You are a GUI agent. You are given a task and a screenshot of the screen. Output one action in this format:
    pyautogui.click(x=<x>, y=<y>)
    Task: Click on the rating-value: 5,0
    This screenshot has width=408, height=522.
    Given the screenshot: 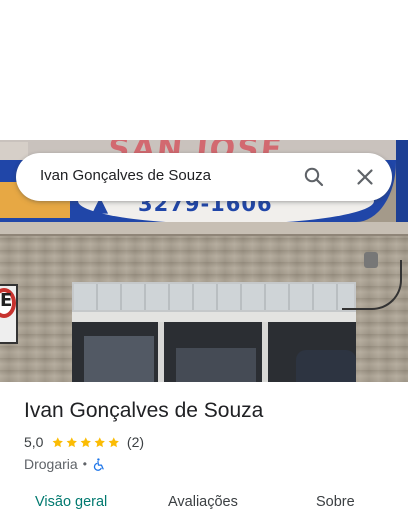 What is the action you would take?
    pyautogui.click(x=34, y=442)
    